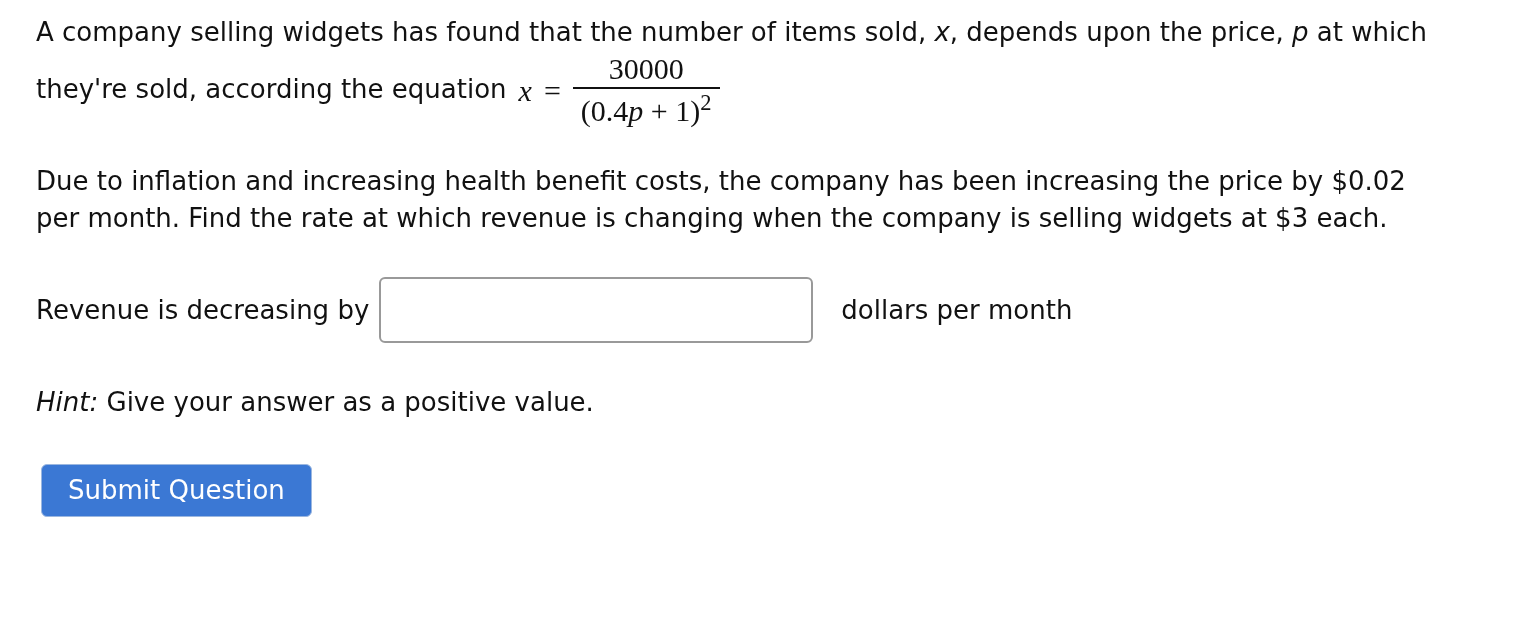 The height and width of the screenshot is (620, 1514). I want to click on answer-field, so click(596, 310).